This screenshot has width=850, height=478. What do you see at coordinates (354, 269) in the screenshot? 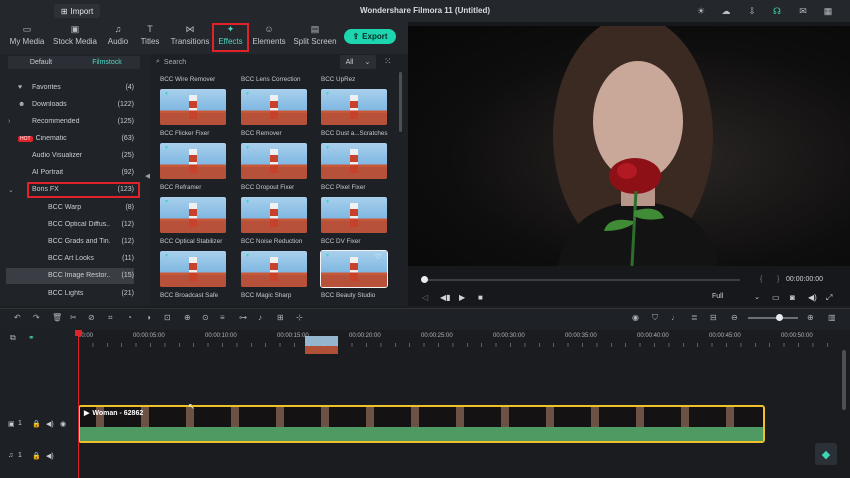
I see `effect-thumbnail-selected: ▼ ♡` at bounding box center [354, 269].